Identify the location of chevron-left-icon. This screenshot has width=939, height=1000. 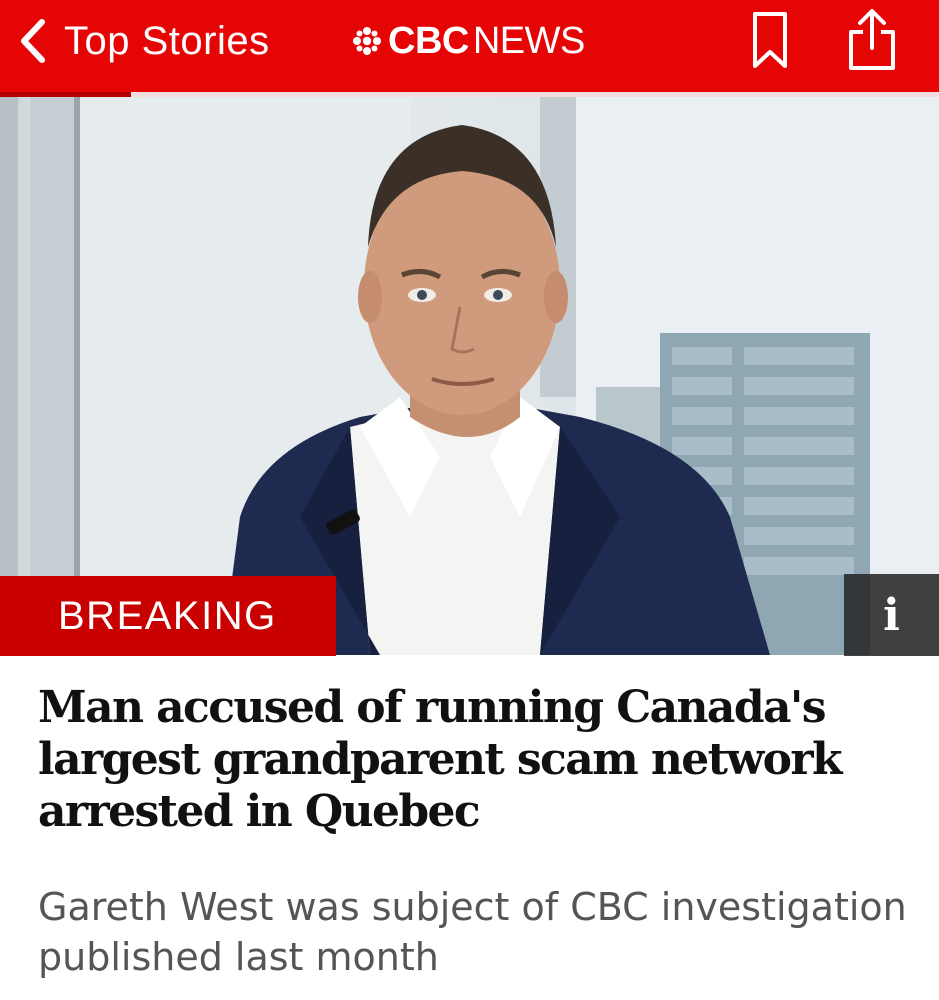
(33, 41).